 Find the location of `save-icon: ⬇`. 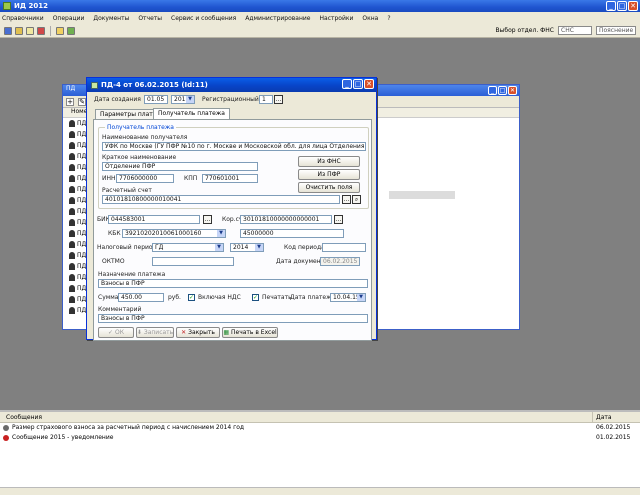

save-icon: ⬇ is located at coordinates (139, 332).